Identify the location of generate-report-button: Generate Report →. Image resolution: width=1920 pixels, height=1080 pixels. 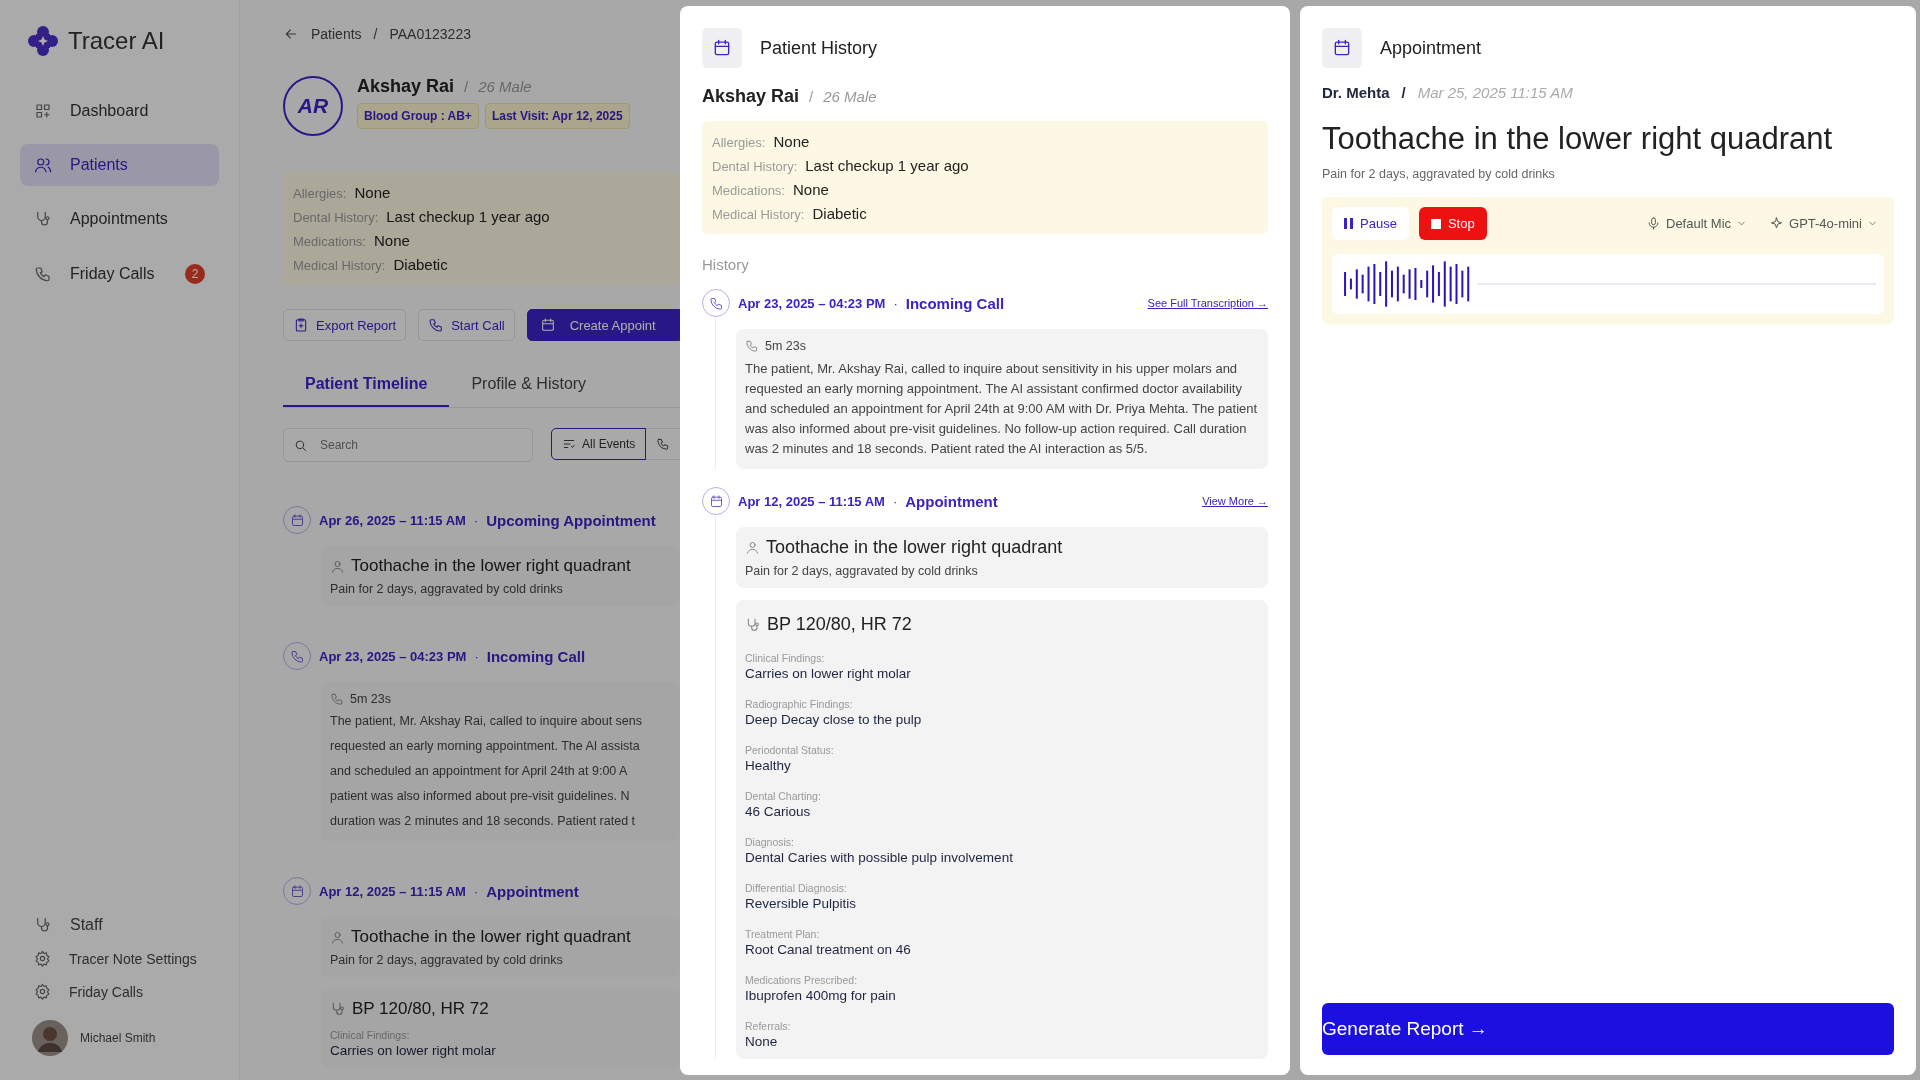
(1608, 1029).